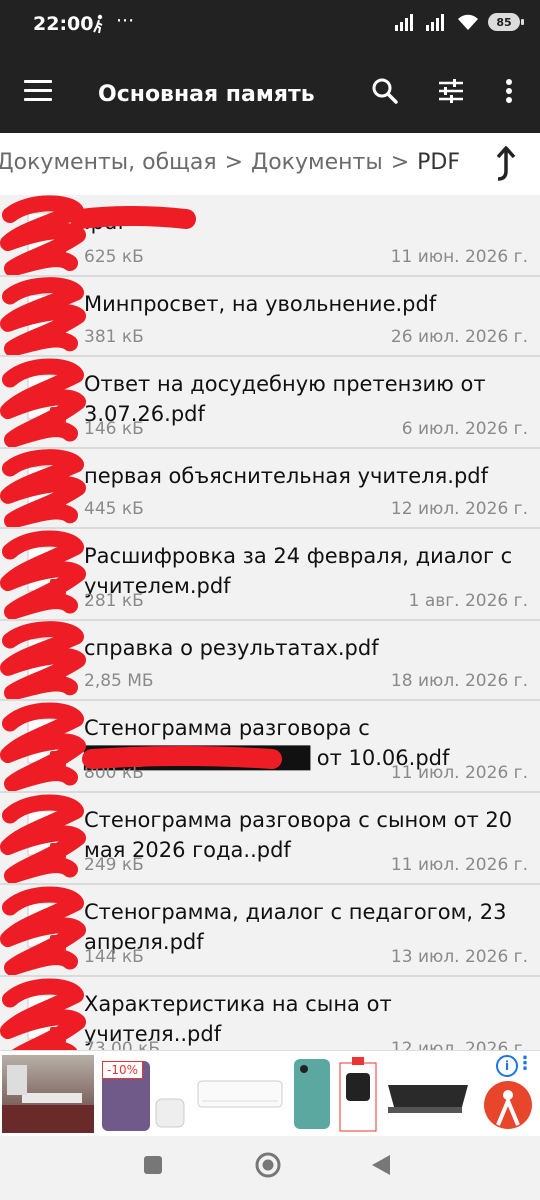  Describe the element at coordinates (459, 957) in the screenshot. I see `file-date: 13 июл. 2026 г.` at that location.